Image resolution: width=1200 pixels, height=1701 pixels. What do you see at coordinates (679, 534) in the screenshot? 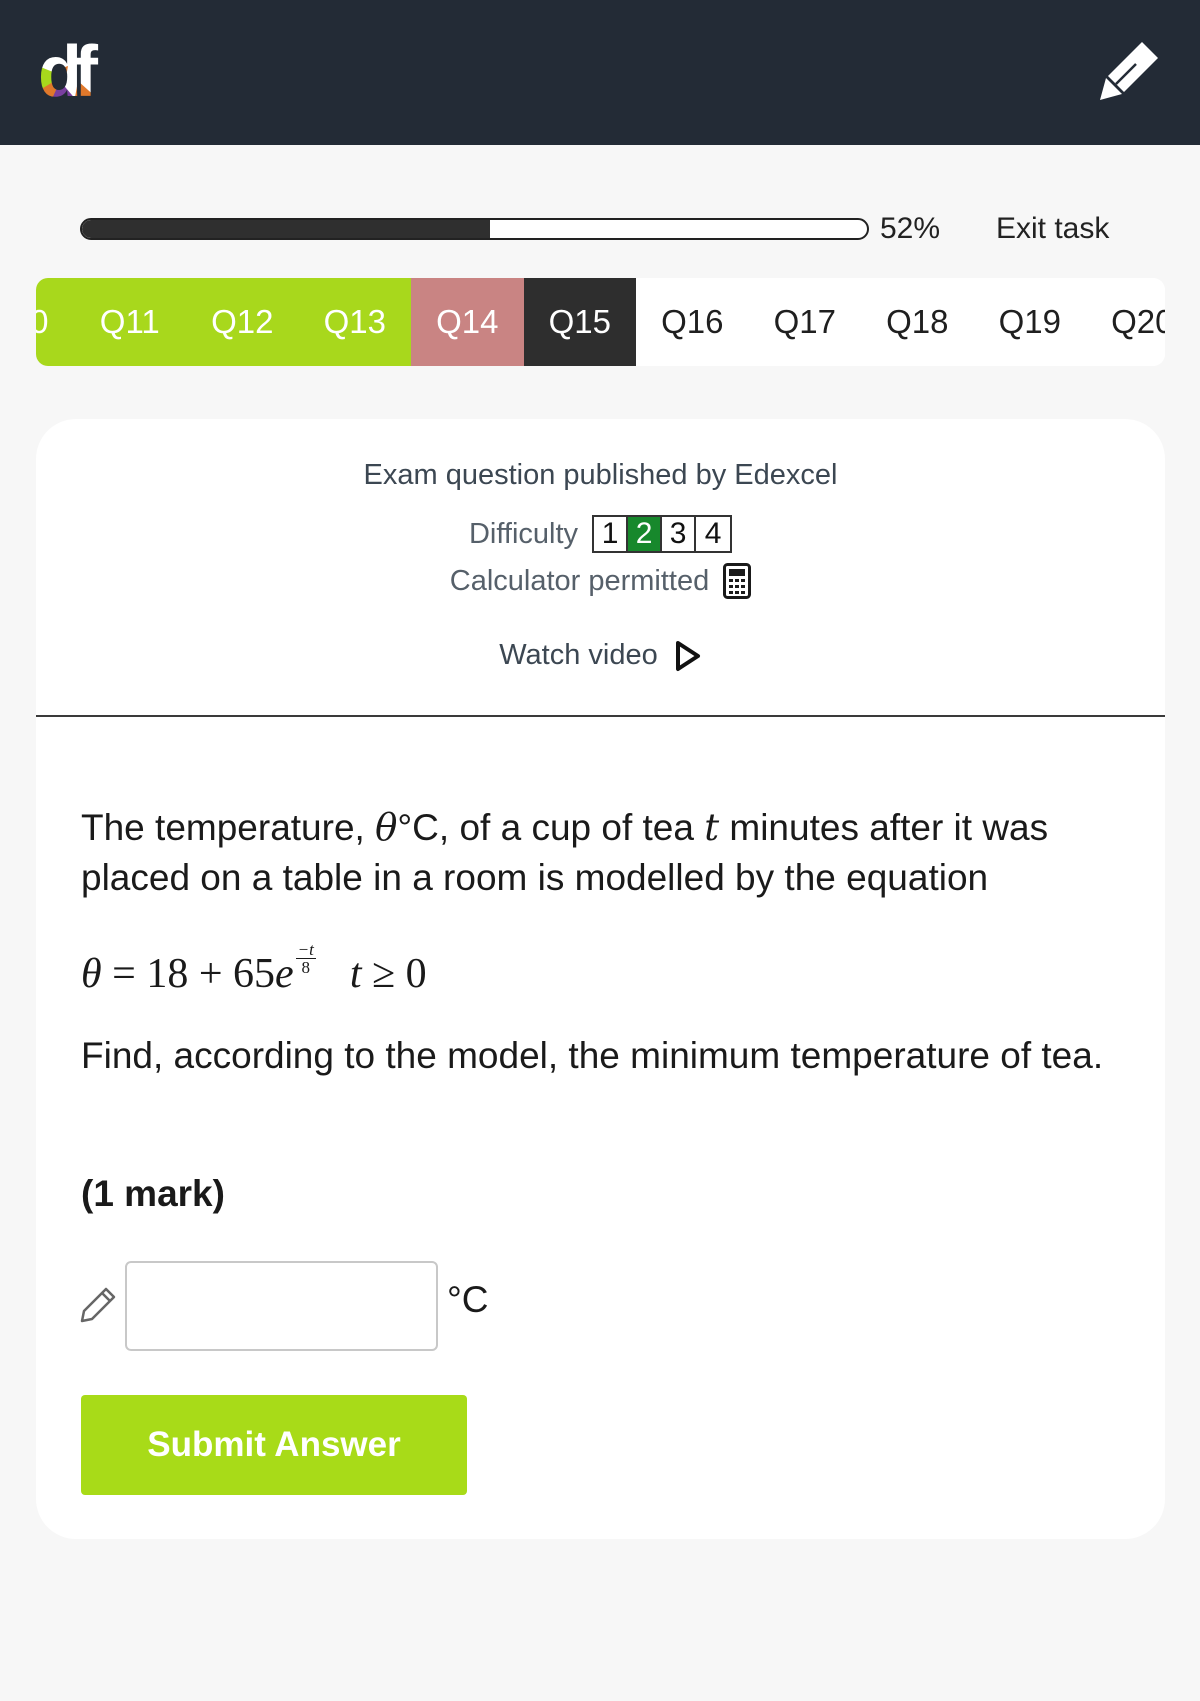
I see `difficulty-level-3: 3` at bounding box center [679, 534].